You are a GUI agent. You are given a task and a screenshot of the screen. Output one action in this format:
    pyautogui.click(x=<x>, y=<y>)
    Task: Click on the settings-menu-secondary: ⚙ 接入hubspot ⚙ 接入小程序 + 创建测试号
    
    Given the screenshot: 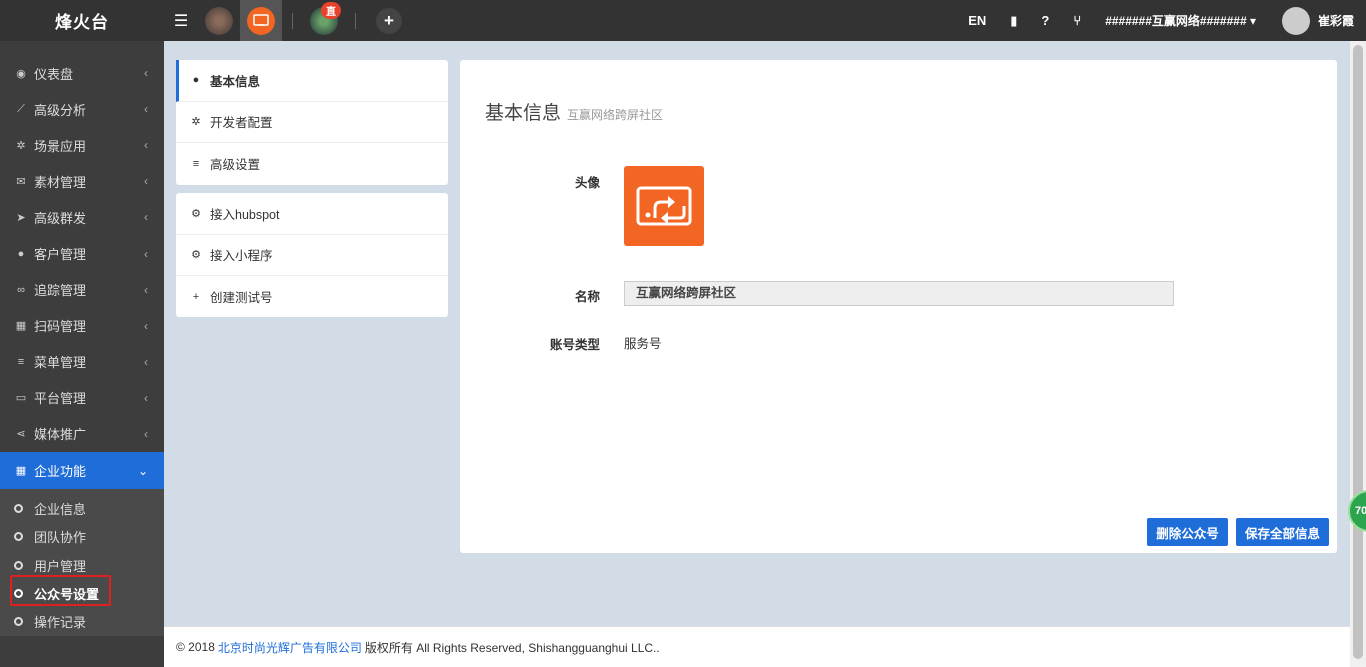 What is the action you would take?
    pyautogui.click(x=312, y=255)
    